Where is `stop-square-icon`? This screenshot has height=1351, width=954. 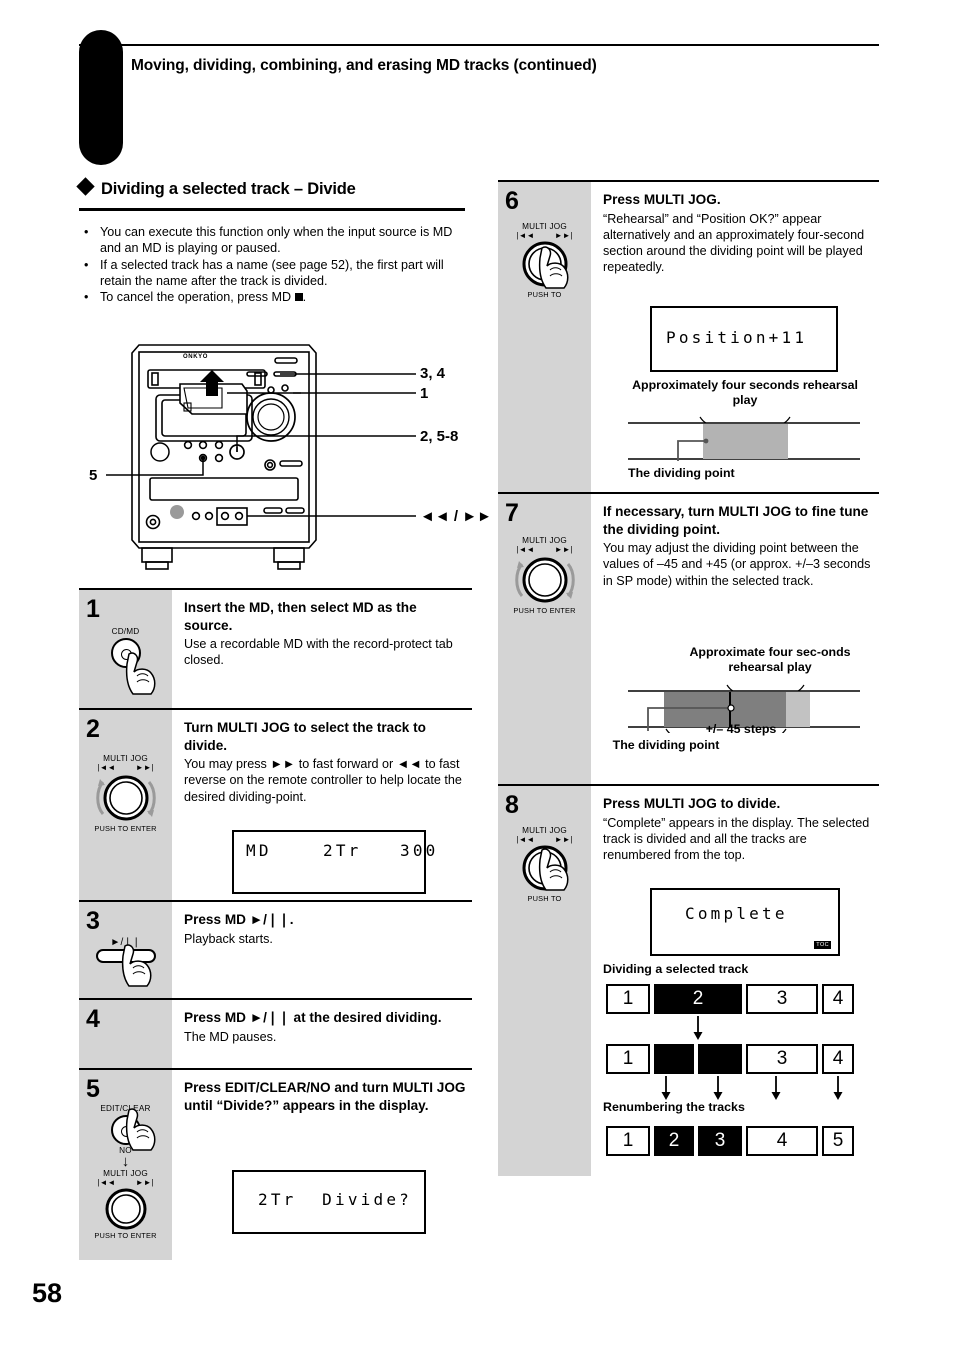
stop-square-icon is located at coordinates (298, 297).